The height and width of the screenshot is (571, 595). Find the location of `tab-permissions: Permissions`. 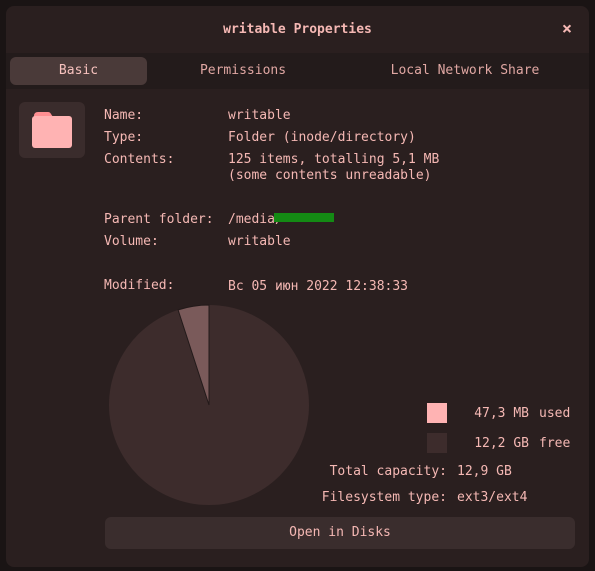

tab-permissions: Permissions is located at coordinates (243, 71).